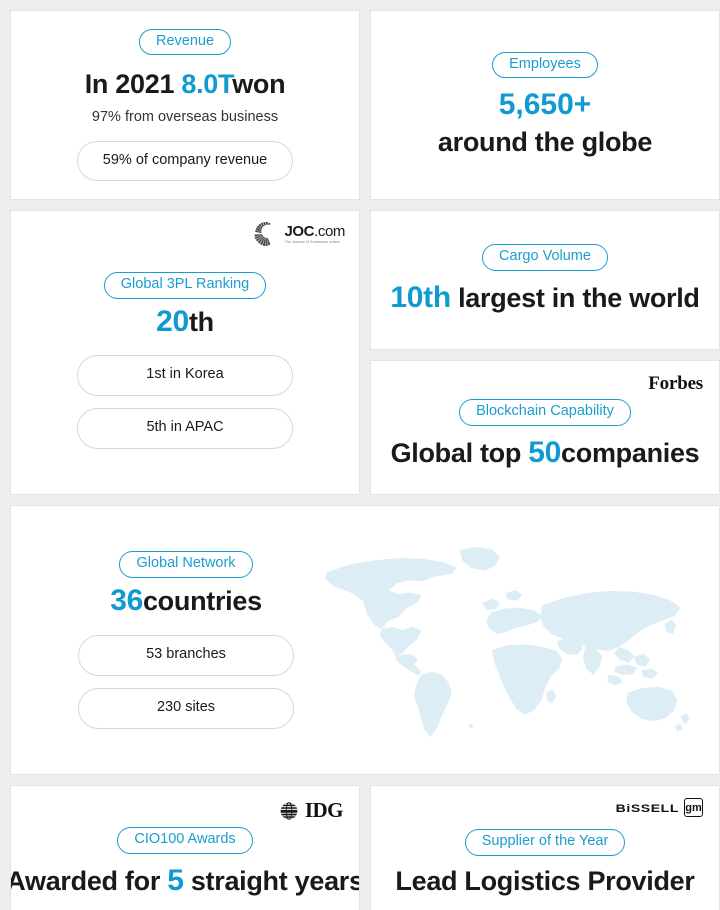 Image resolution: width=720 pixels, height=910 pixels. What do you see at coordinates (89, 881) in the screenshot?
I see `cio-headline-pre: Awarded for` at bounding box center [89, 881].